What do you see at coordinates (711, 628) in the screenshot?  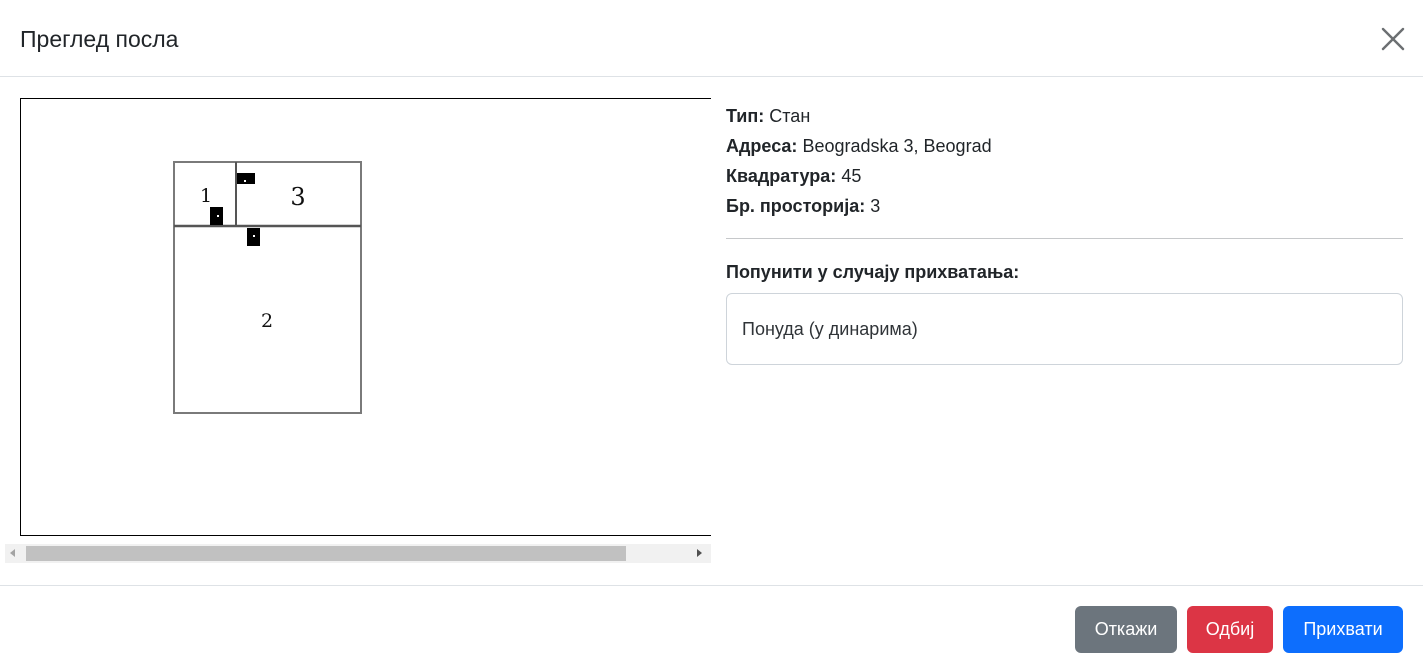 I see `modal-footer: Откажи Одбиј Прихвати` at bounding box center [711, 628].